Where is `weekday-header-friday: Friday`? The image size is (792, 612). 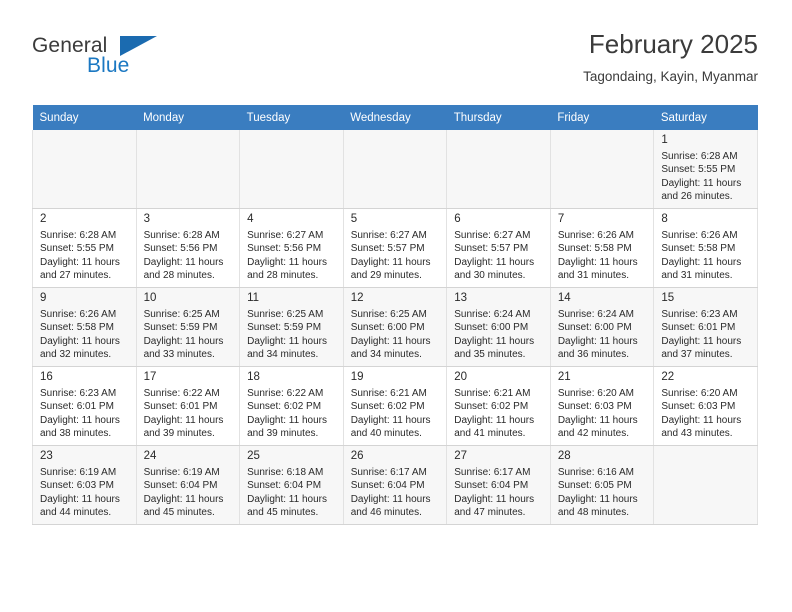 weekday-header-friday: Friday is located at coordinates (602, 117).